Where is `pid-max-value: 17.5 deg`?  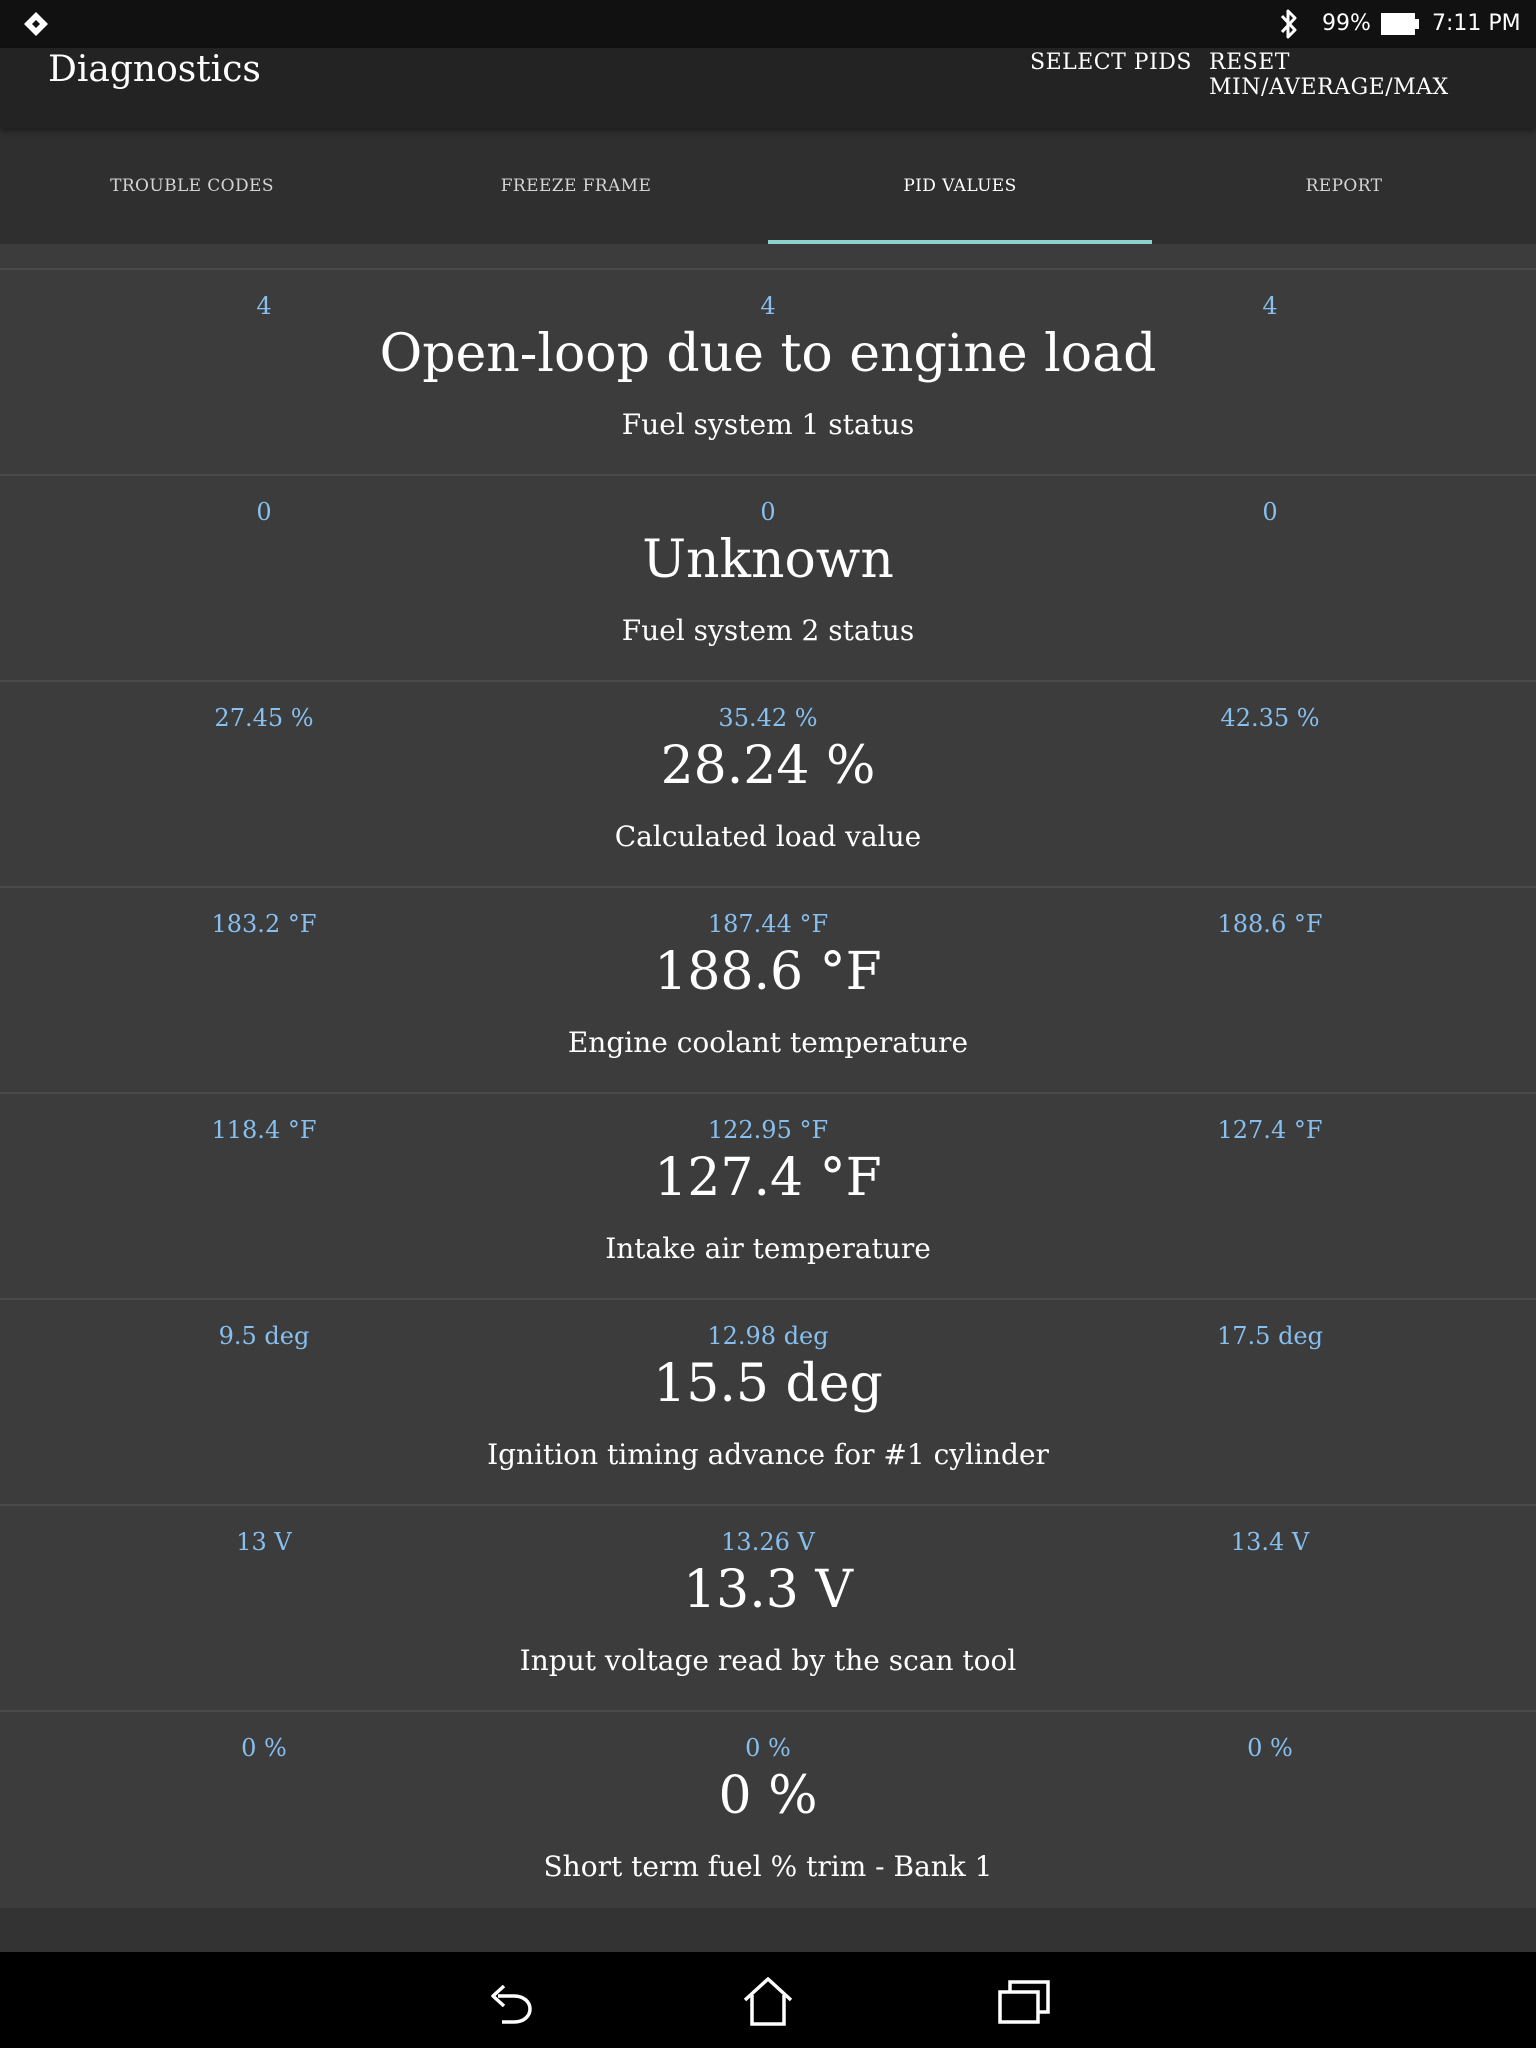
pid-max-value: 17.5 deg is located at coordinates (1270, 1336).